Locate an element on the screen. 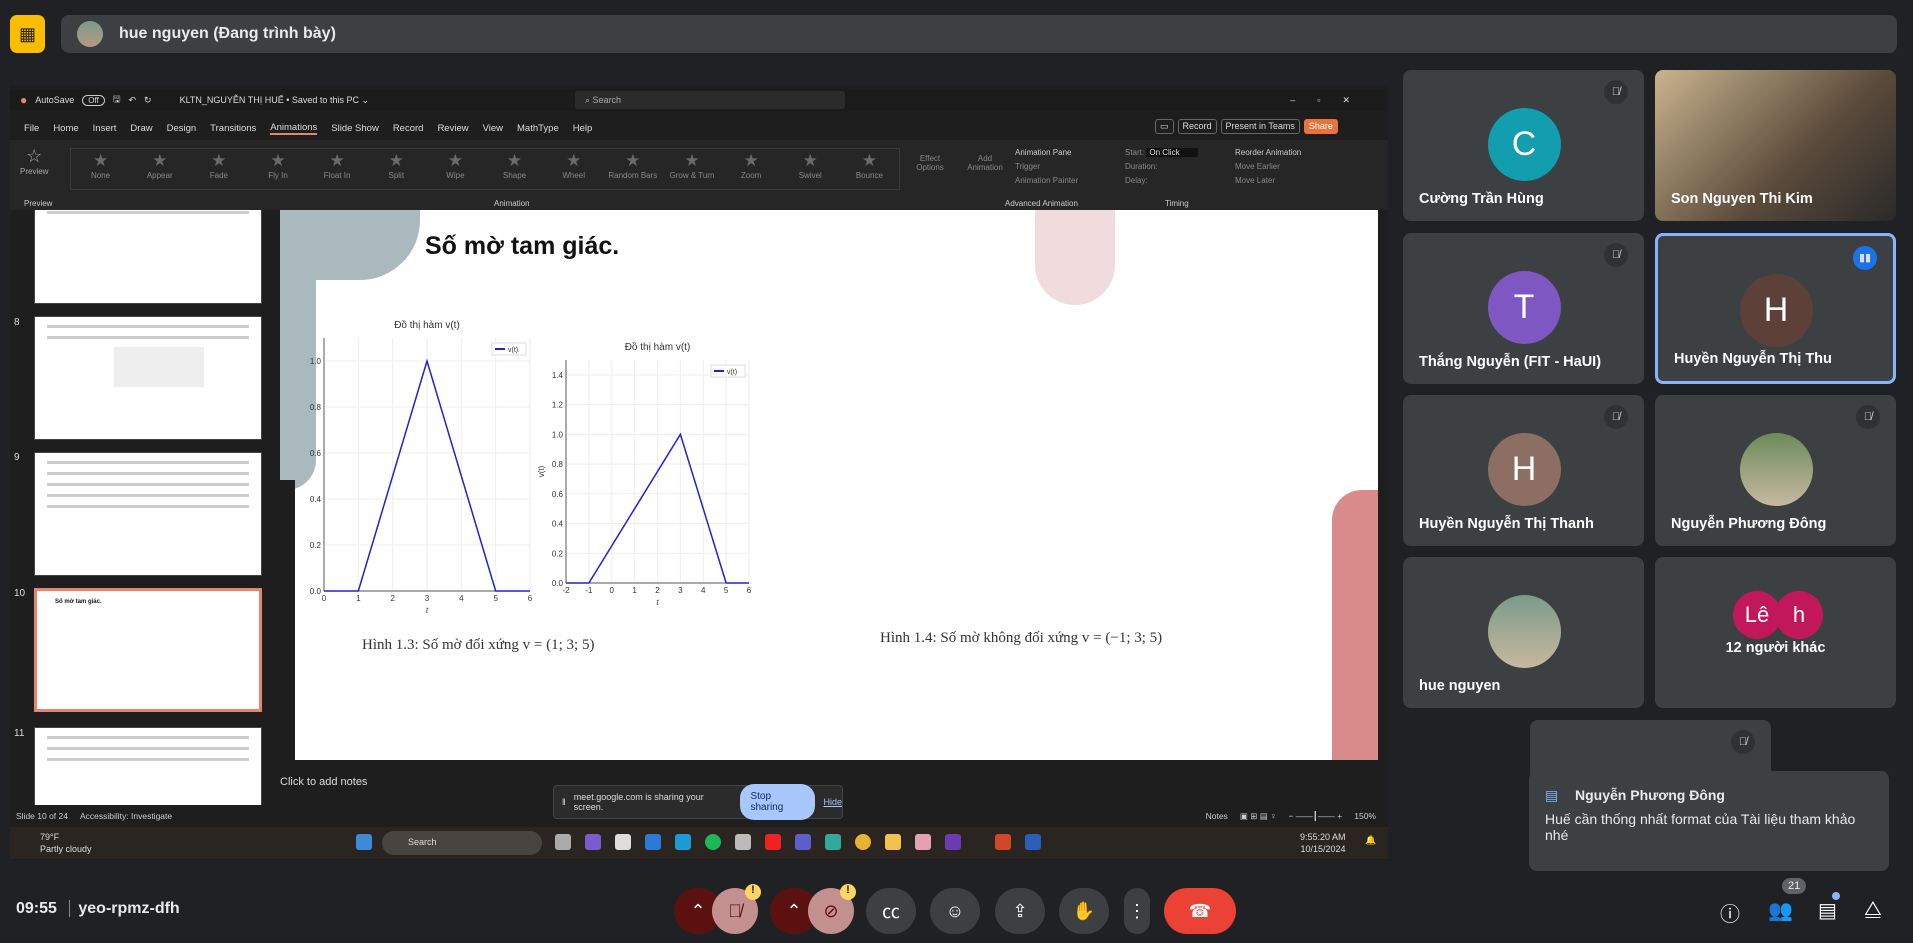 This screenshot has width=1913, height=943. activities-icon: ⧋ is located at coordinates (1873, 909).